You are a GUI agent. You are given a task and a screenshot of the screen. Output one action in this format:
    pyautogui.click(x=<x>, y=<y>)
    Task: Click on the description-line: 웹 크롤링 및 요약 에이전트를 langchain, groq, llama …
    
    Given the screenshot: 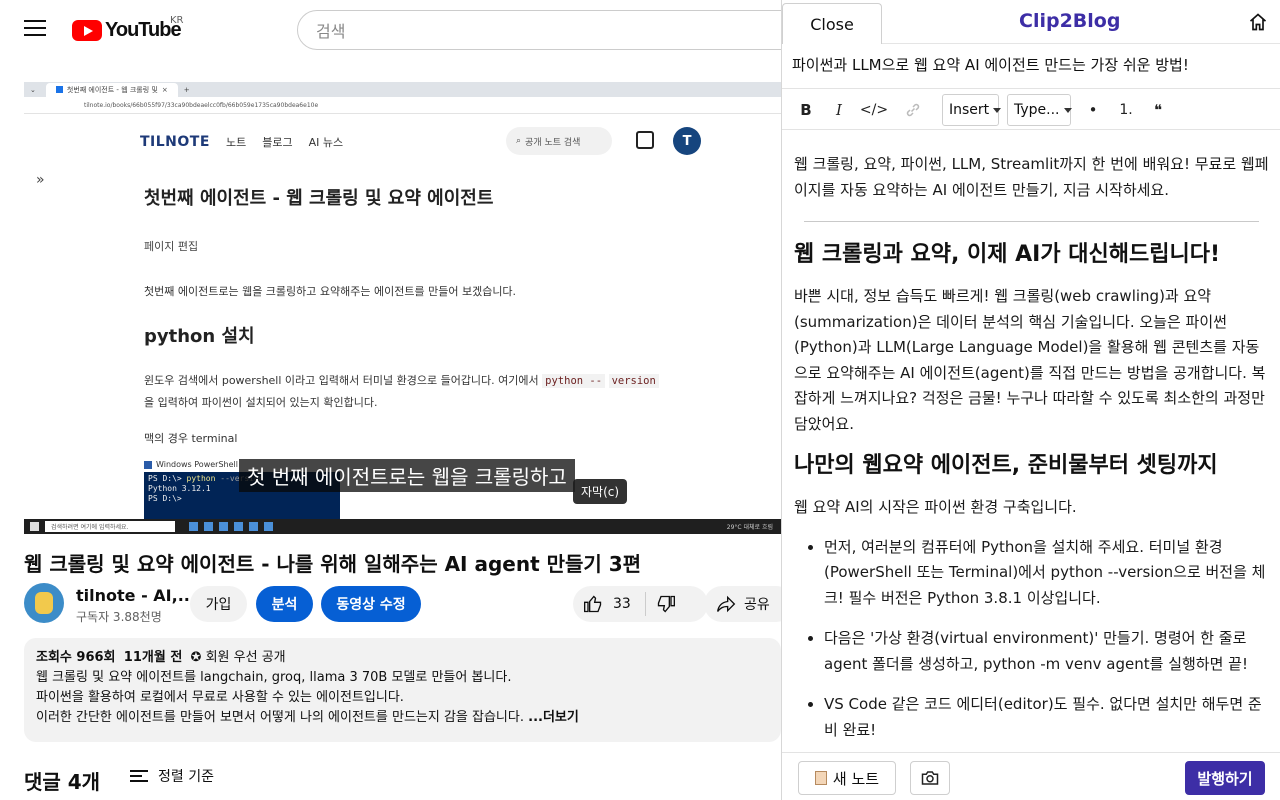 What is the action you would take?
    pyautogui.click(x=274, y=677)
    